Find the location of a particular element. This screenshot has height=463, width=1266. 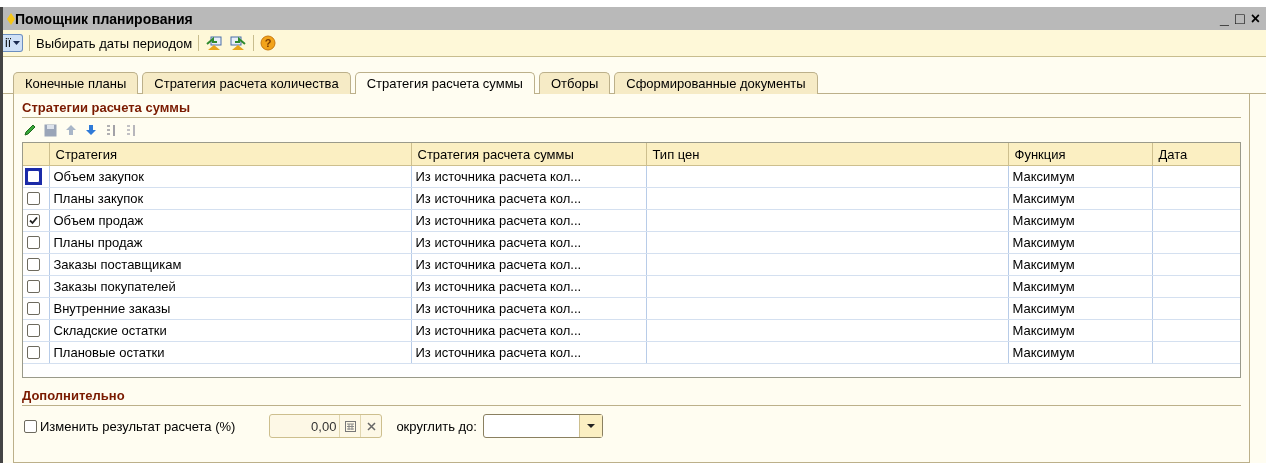

tab: Сформированные документы is located at coordinates (716, 83).